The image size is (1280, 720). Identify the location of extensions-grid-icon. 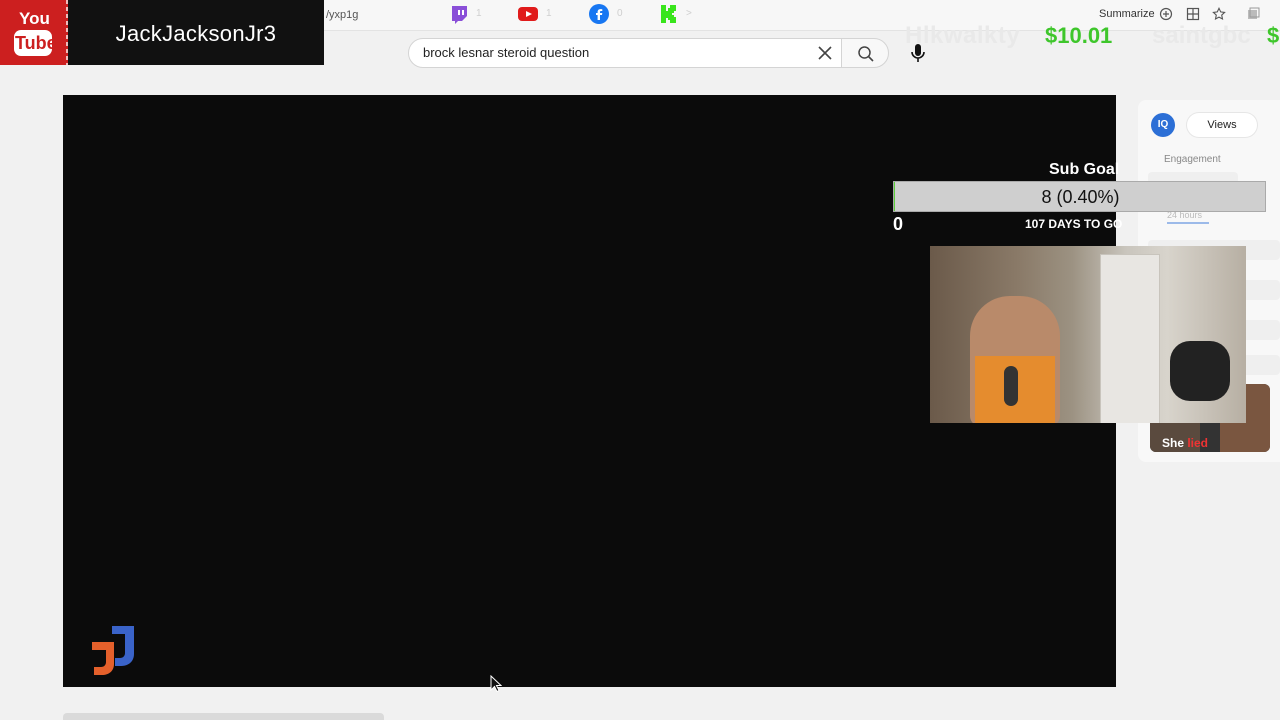
(1193, 14).